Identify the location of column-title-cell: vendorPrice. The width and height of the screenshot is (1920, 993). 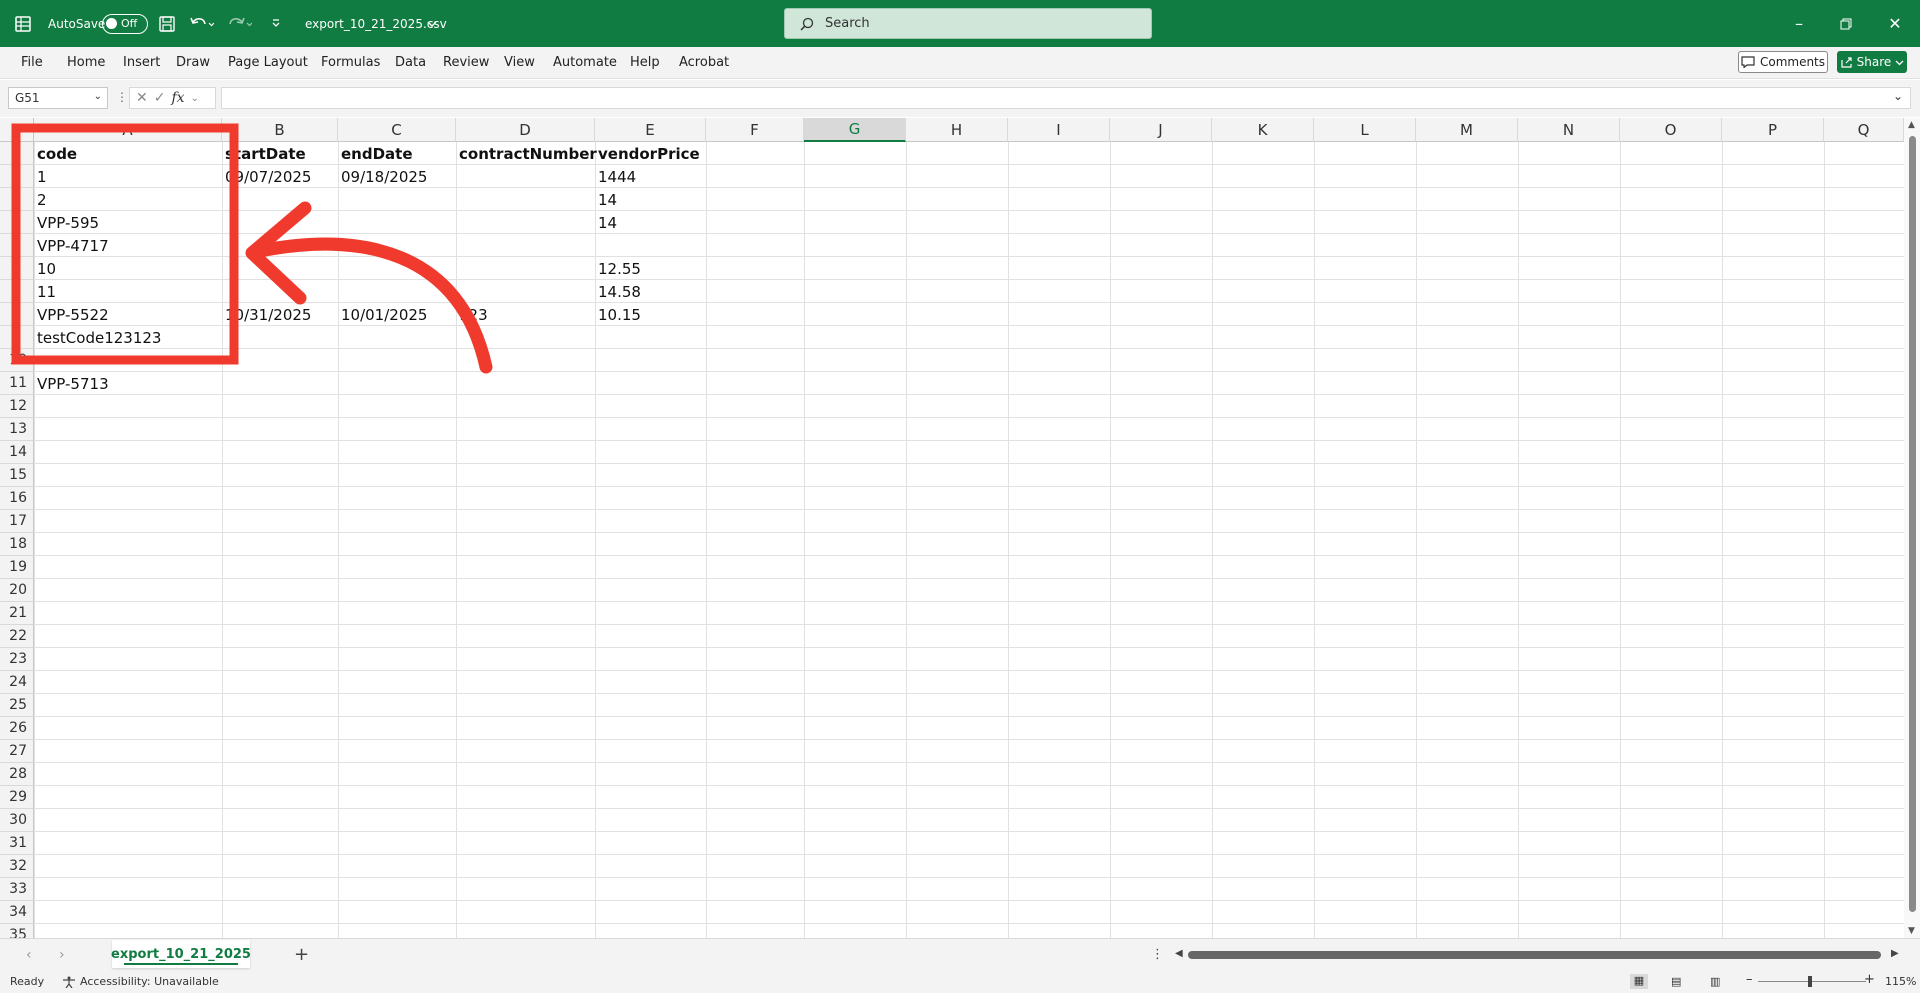
(647, 153).